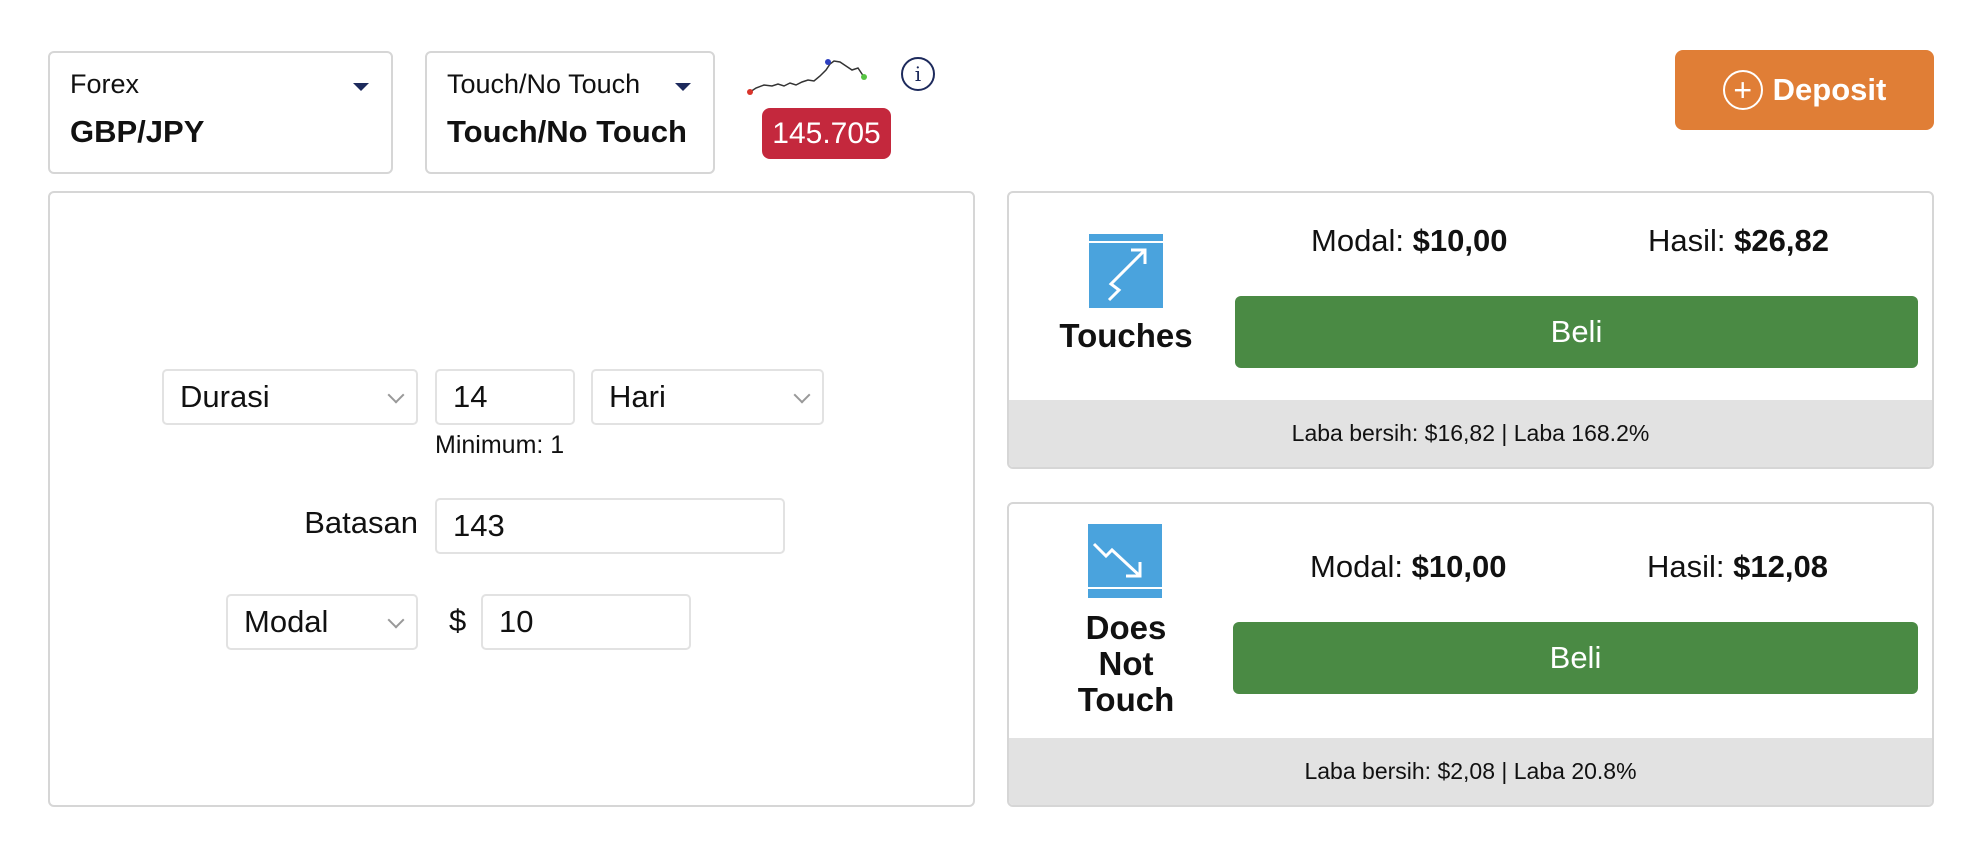  I want to click on payout-value: $12,08, so click(1780, 566).